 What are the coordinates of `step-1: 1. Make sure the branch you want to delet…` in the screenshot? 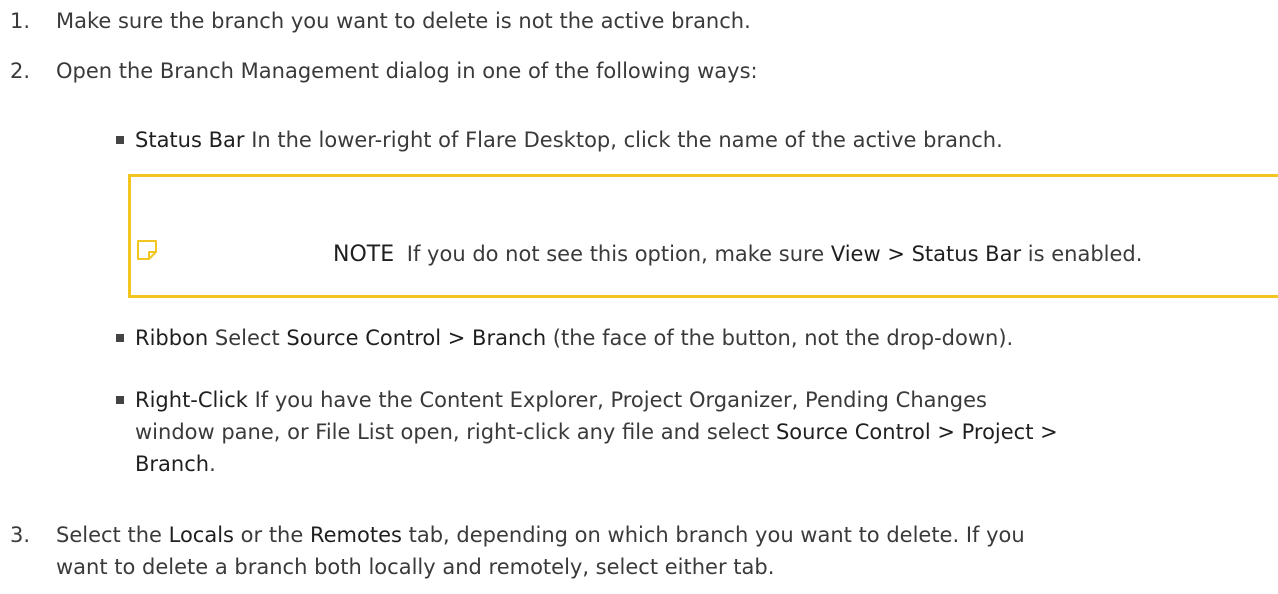 It's located at (637, 21).